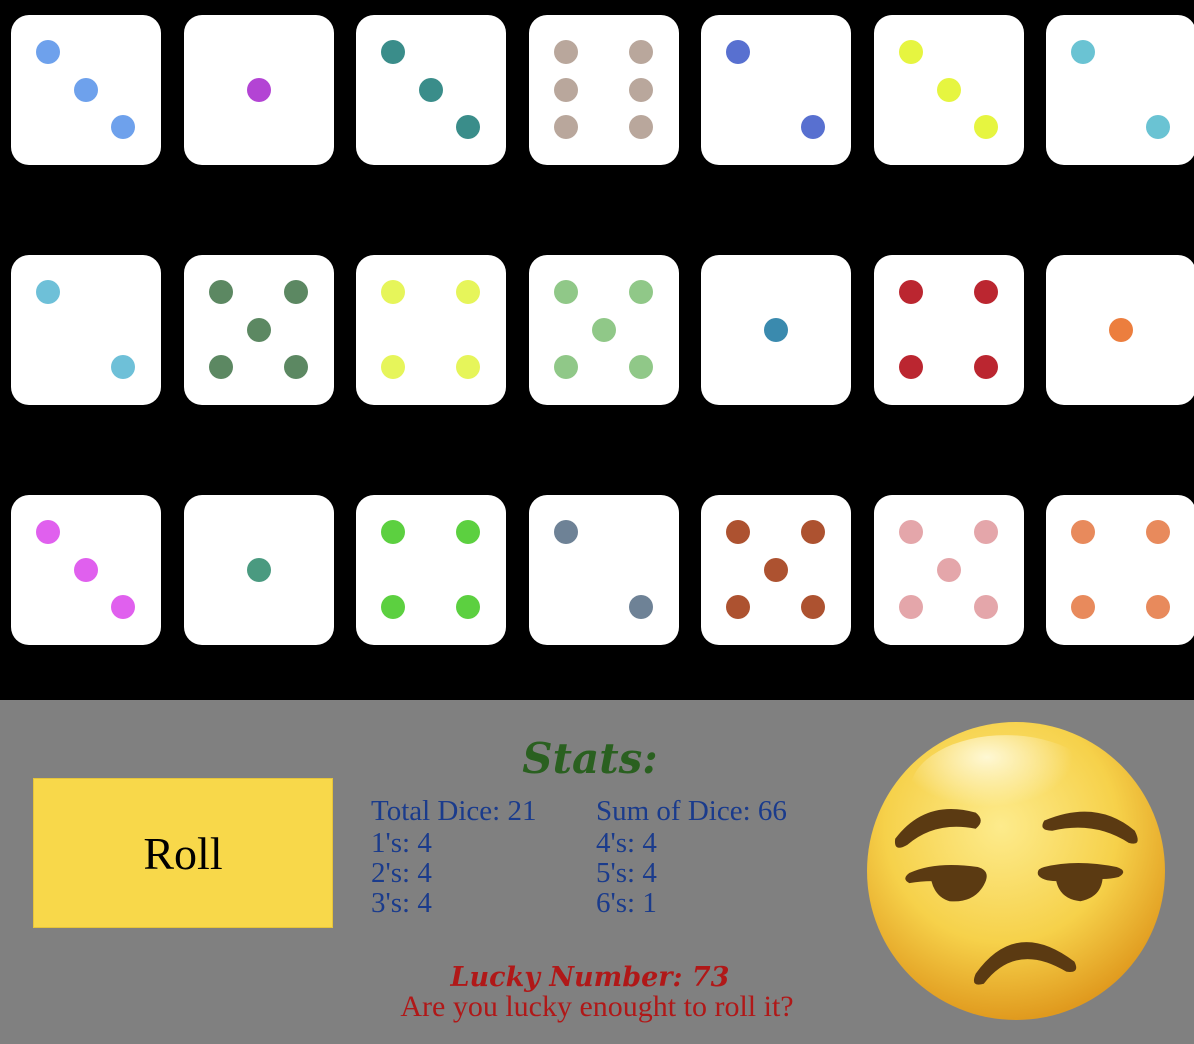 This screenshot has height=1044, width=1194. I want to click on sum-of-dice-stat: Sum of Dice: 66, so click(691, 811).